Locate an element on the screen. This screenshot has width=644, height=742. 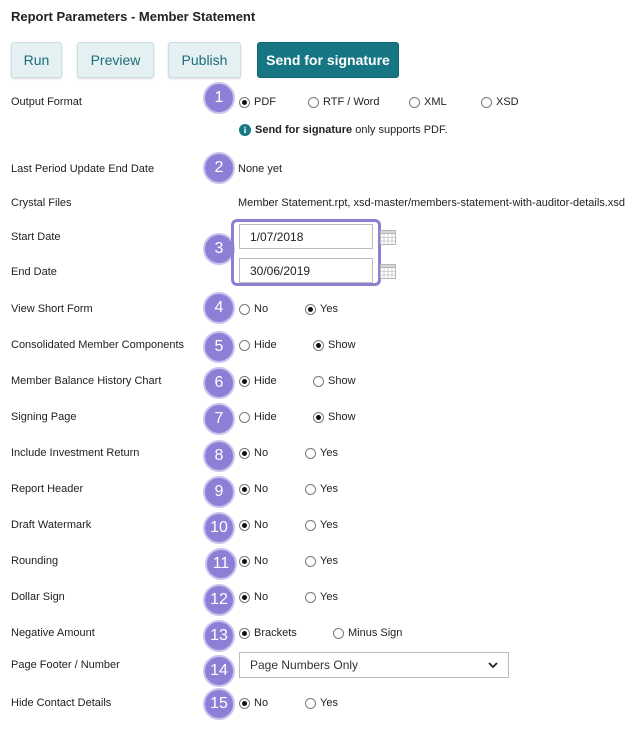
option-label: PDF is located at coordinates (265, 102).